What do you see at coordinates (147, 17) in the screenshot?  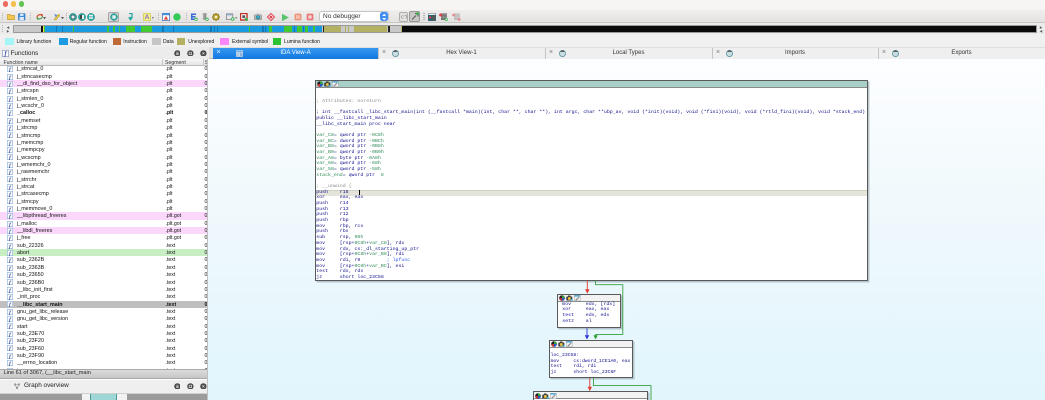 I see `svg-text: A` at bounding box center [147, 17].